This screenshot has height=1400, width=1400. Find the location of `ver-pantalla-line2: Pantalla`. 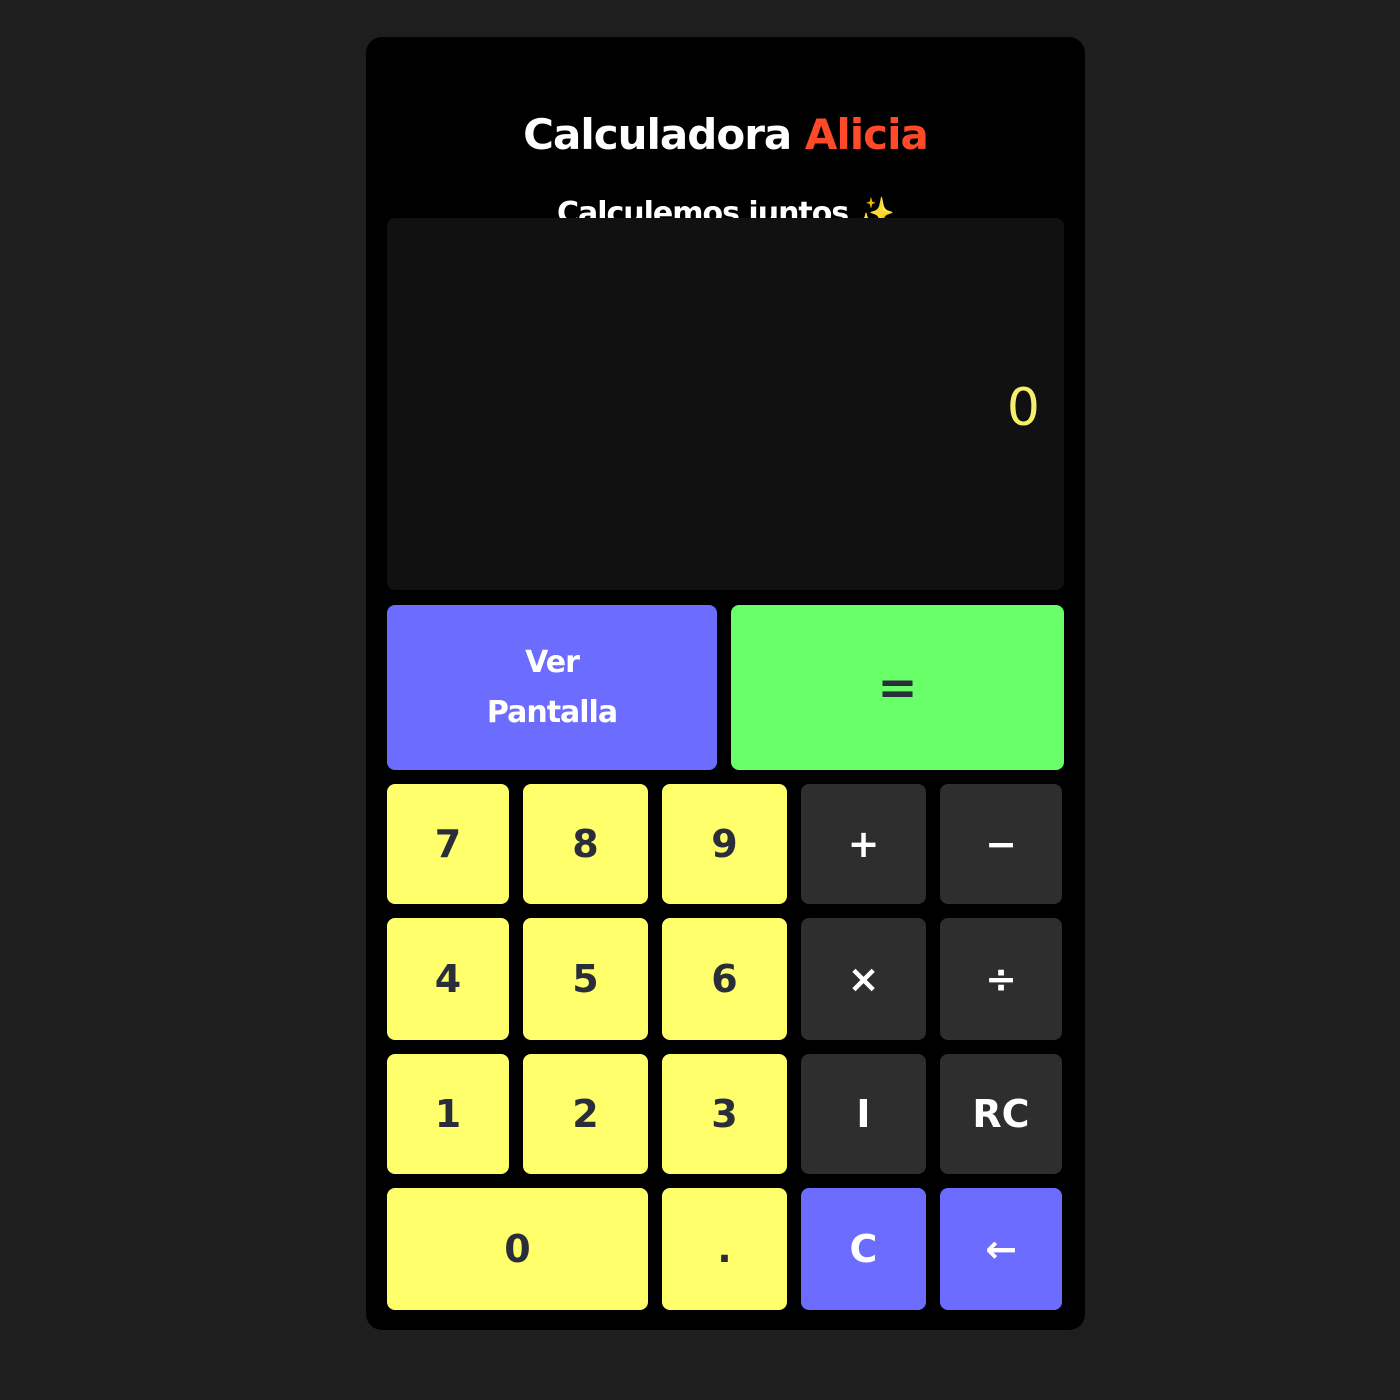

ver-pantalla-line2: Pantalla is located at coordinates (552, 712).